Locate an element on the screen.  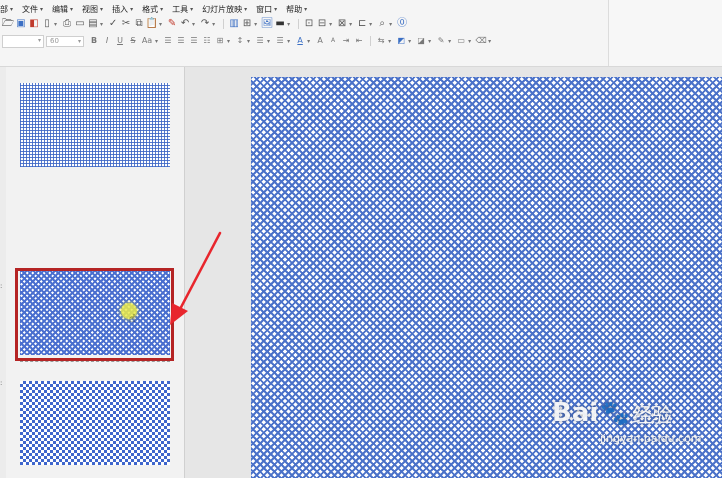
align-left-icon: ☰ is located at coordinates (168, 41).